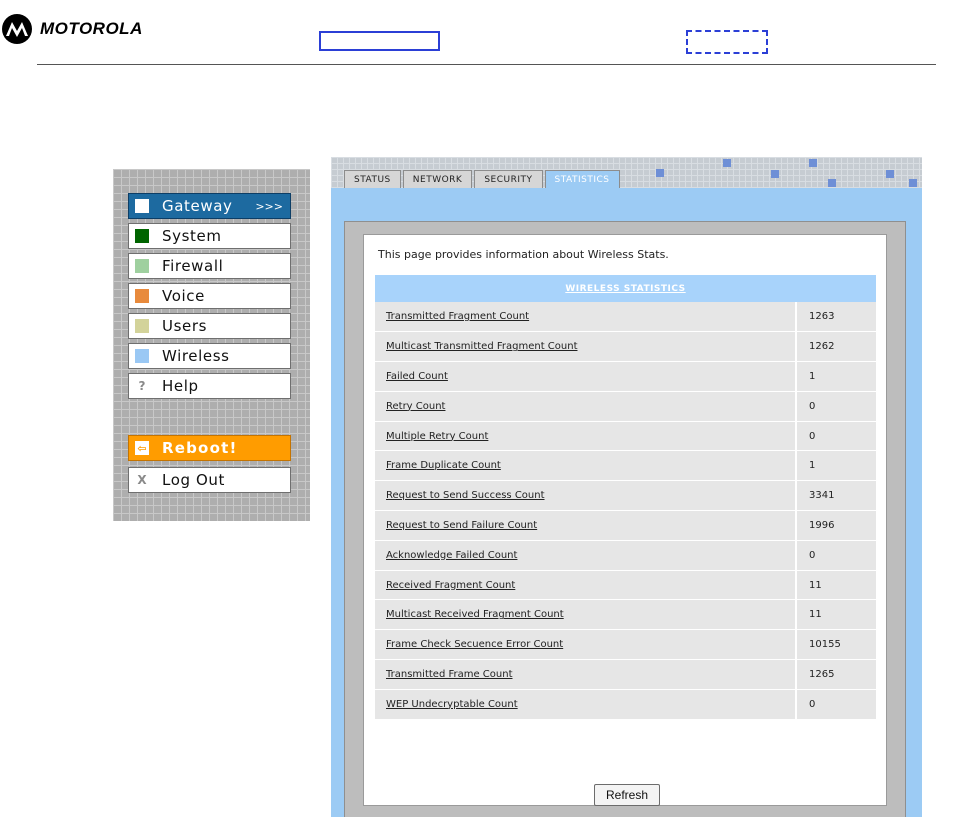  Describe the element at coordinates (585, 674) in the screenshot. I see `stat-name: Transmitted Frame Count` at that location.